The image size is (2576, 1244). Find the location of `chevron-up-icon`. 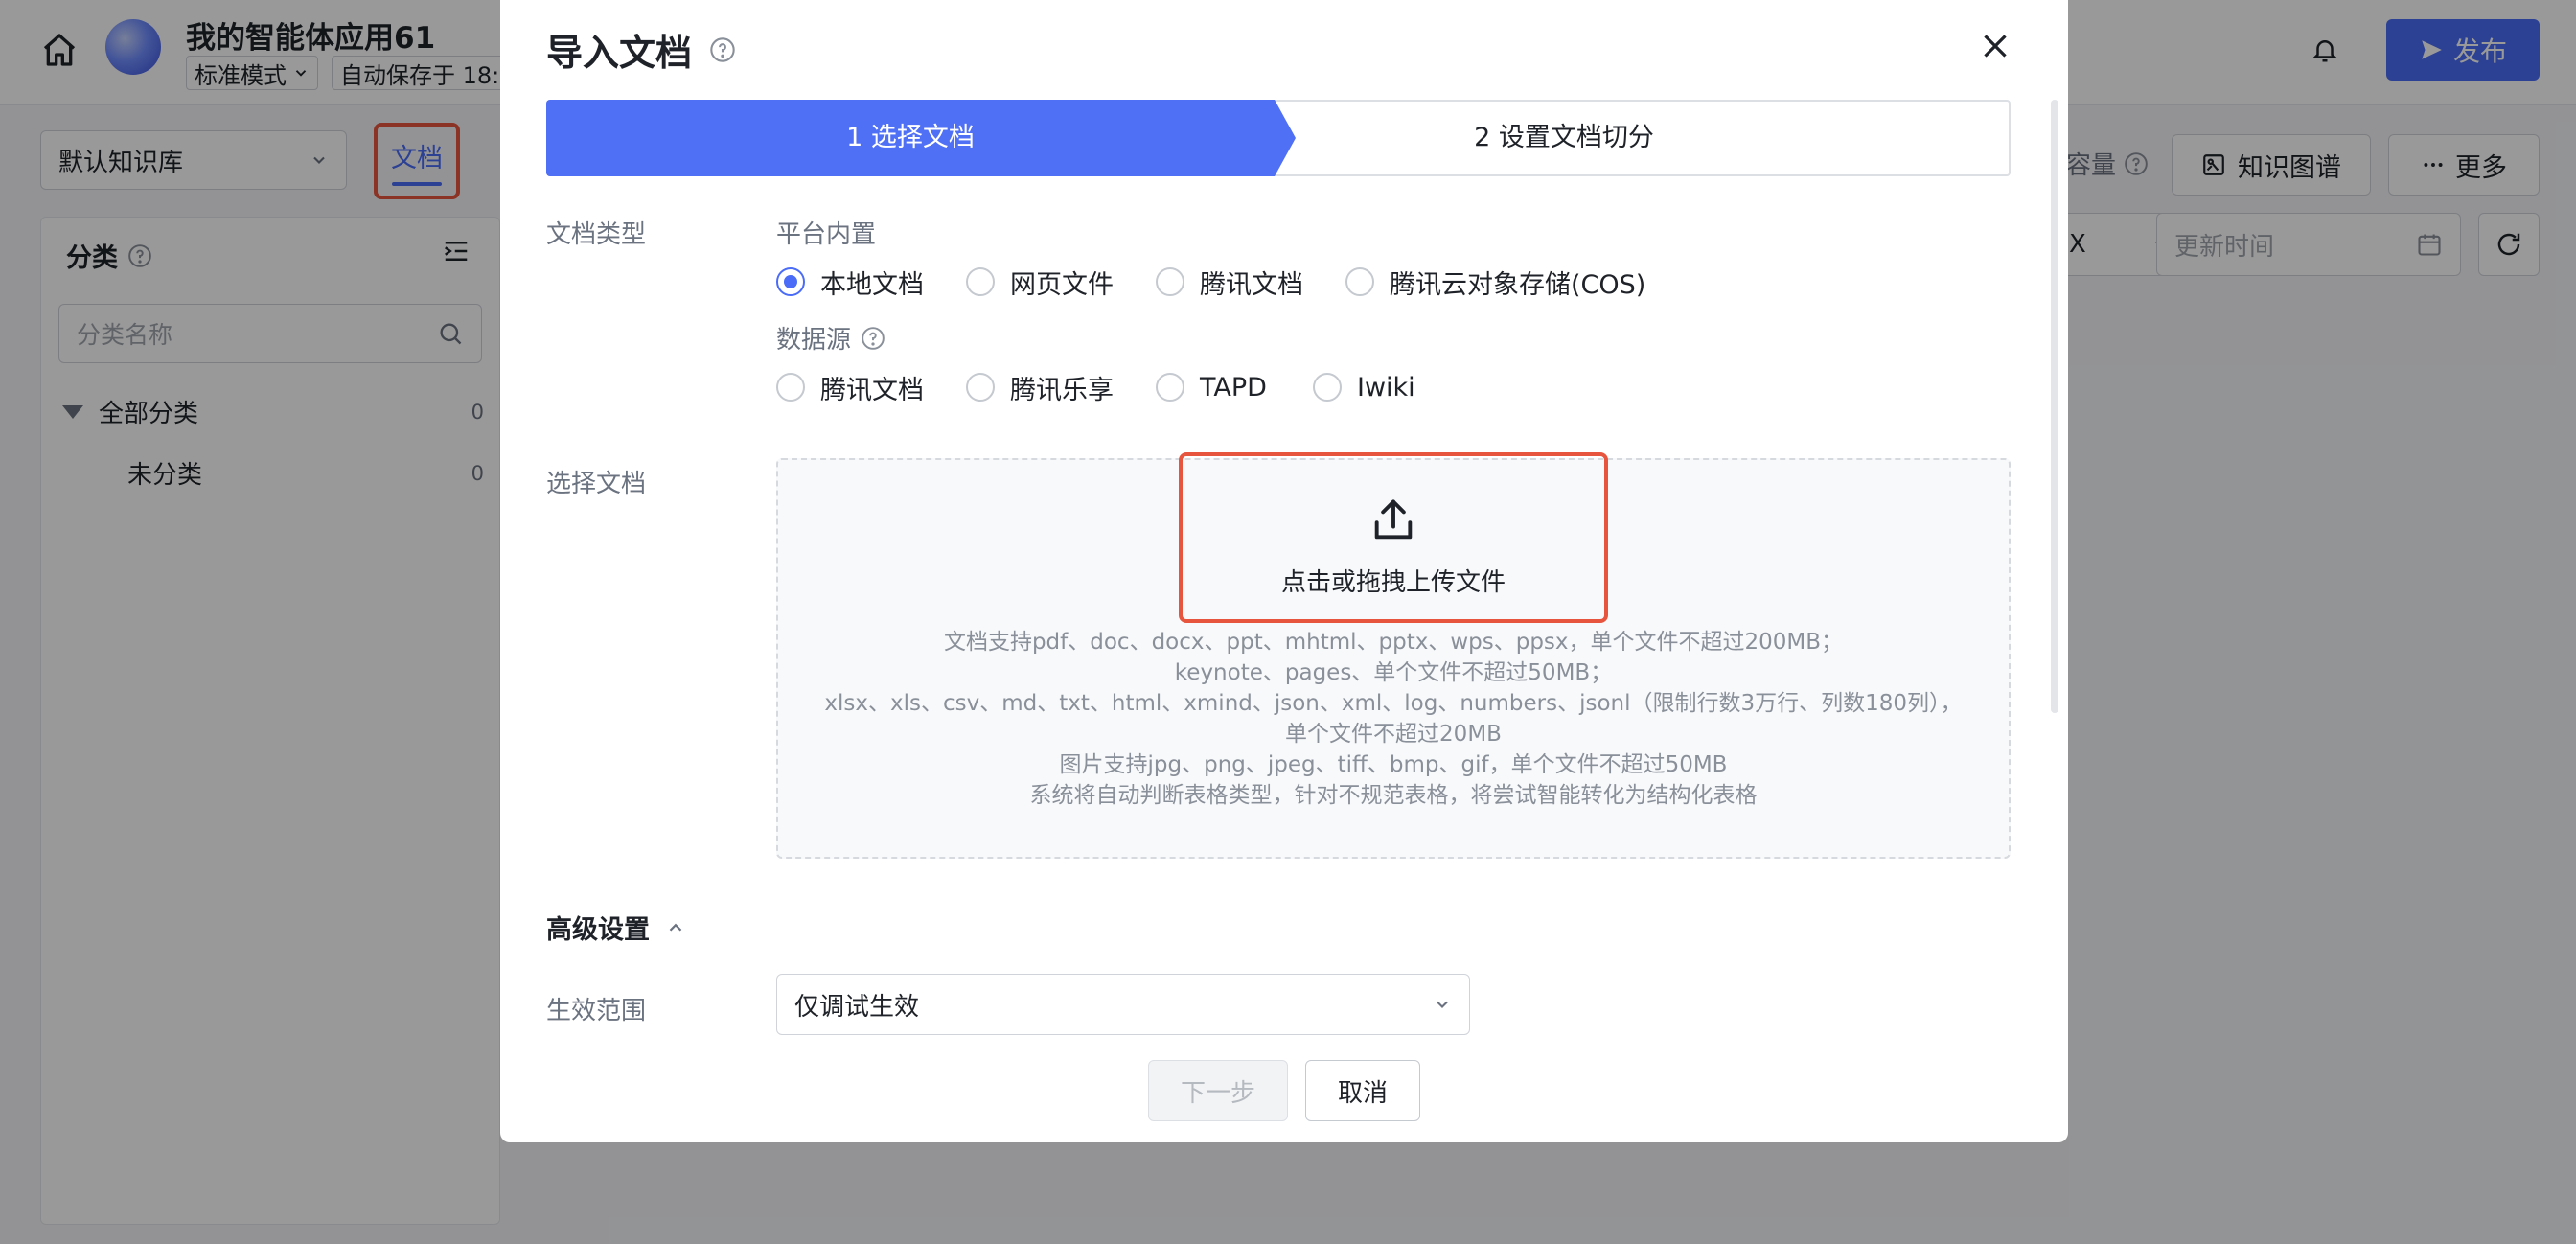

chevron-up-icon is located at coordinates (675, 927).